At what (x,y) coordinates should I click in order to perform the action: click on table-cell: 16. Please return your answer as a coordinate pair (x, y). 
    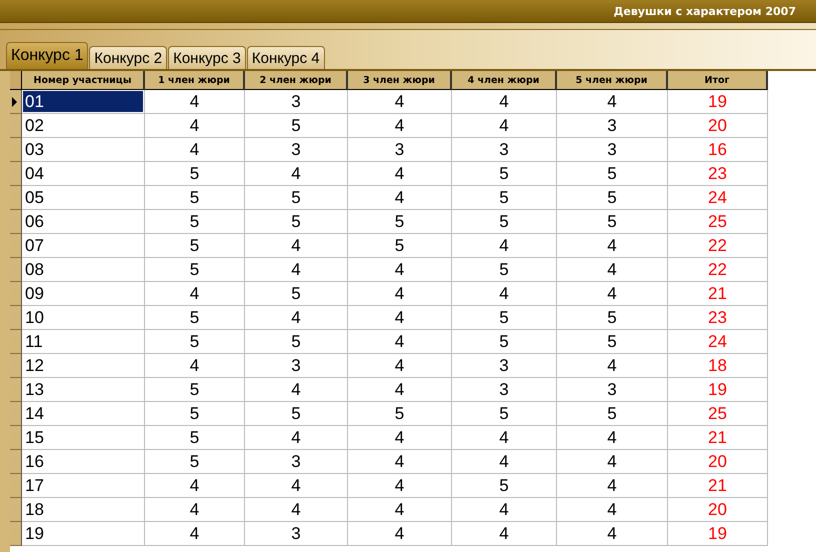
    Looking at the image, I should click on (718, 150).